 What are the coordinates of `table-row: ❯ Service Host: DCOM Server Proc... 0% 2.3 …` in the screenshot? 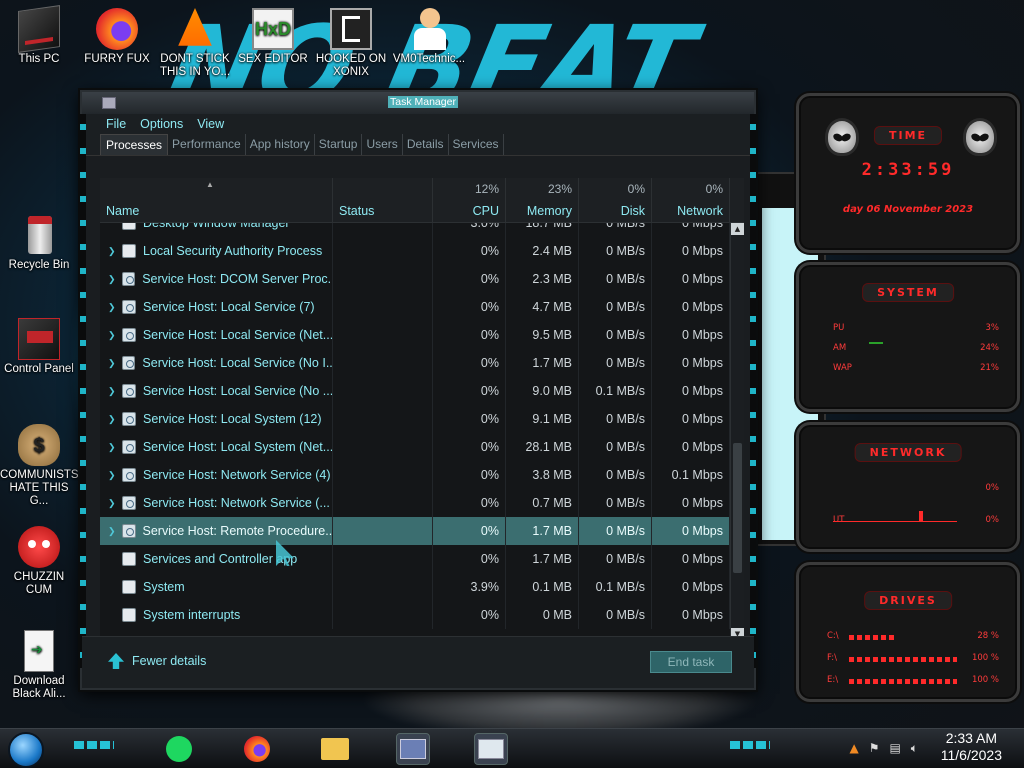 It's located at (415, 279).